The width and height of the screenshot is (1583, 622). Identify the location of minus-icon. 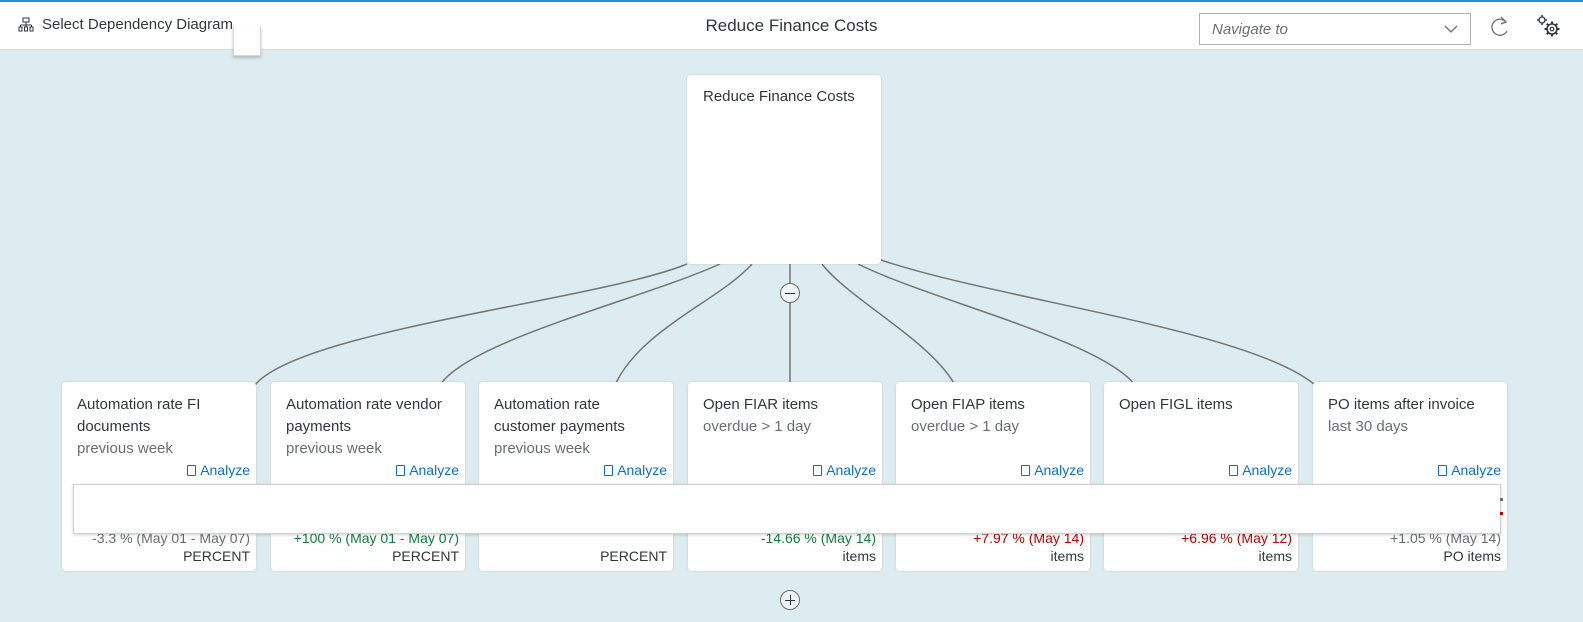
(790, 293).